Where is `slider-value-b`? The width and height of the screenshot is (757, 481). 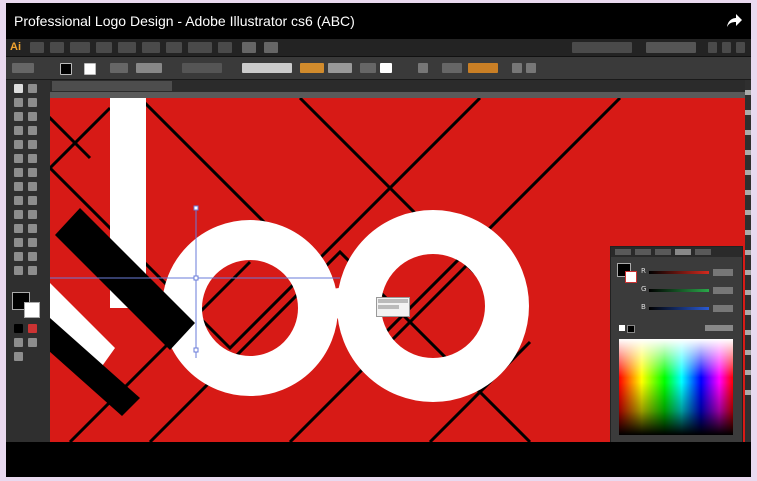 slider-value-b is located at coordinates (723, 308).